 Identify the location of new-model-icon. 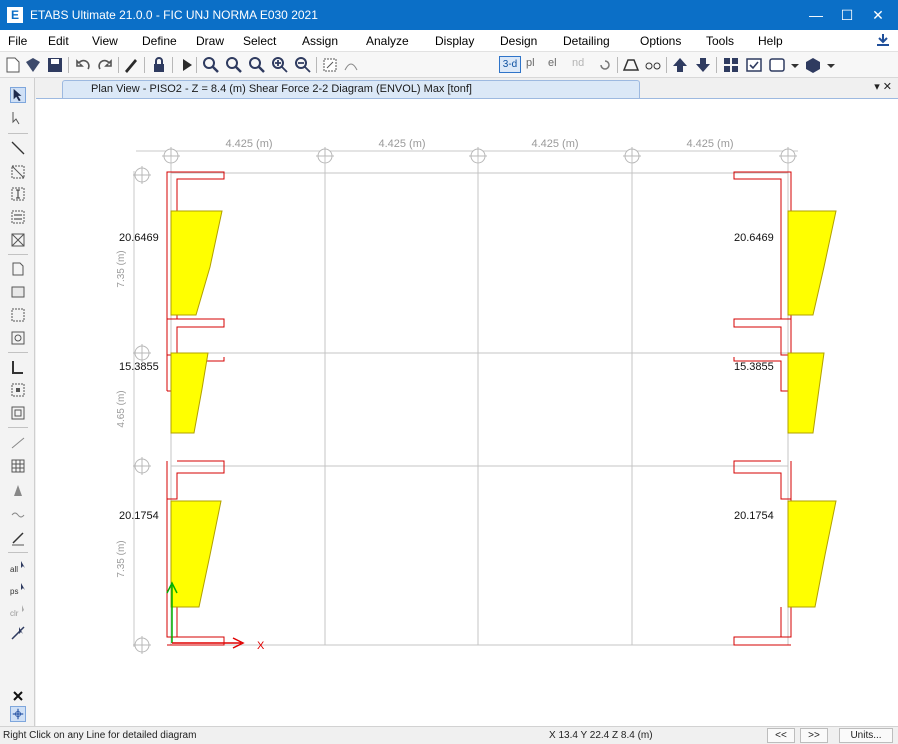
(13, 65).